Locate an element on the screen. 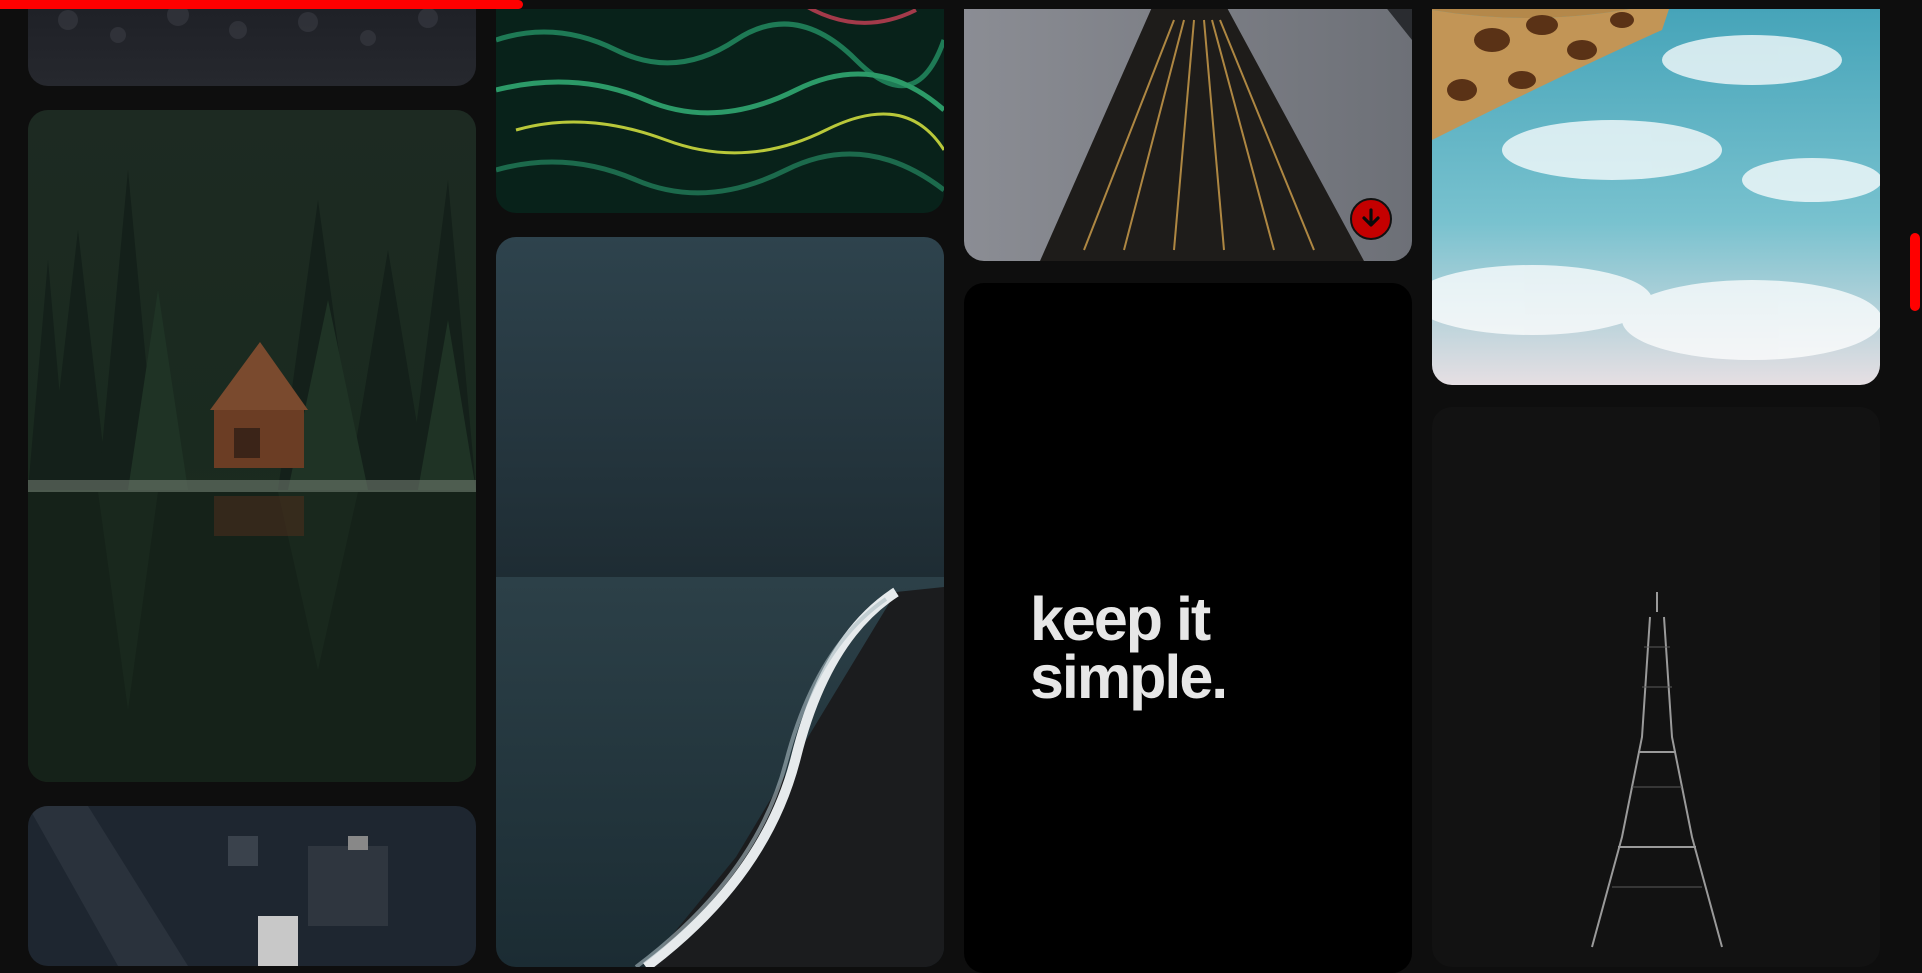  poster-text: keep it simple. is located at coordinates (1129, 648).